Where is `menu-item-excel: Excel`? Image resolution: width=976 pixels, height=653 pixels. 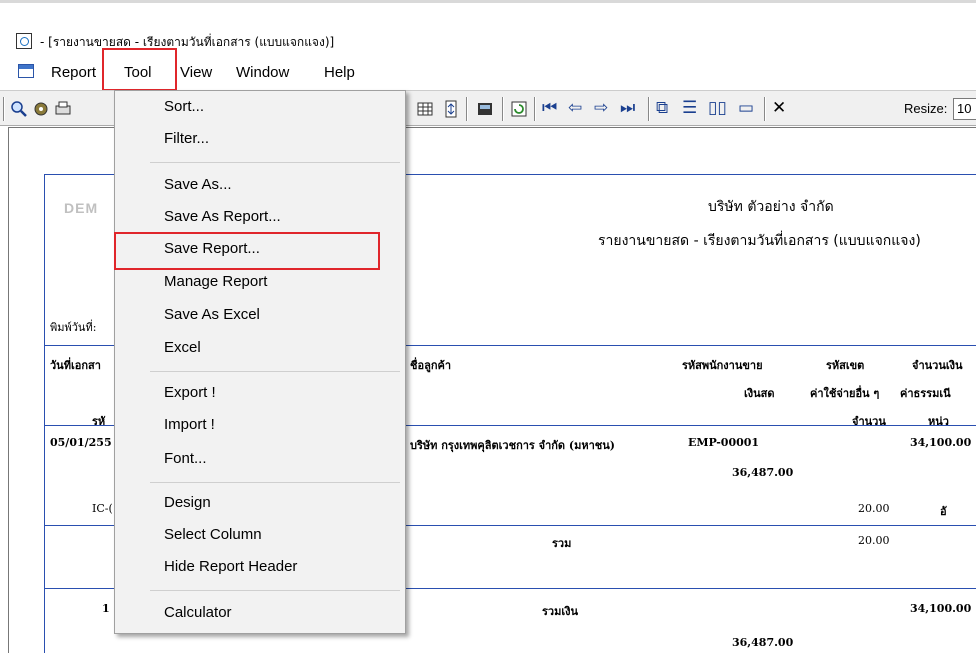
menu-item-excel: Excel is located at coordinates (182, 347).